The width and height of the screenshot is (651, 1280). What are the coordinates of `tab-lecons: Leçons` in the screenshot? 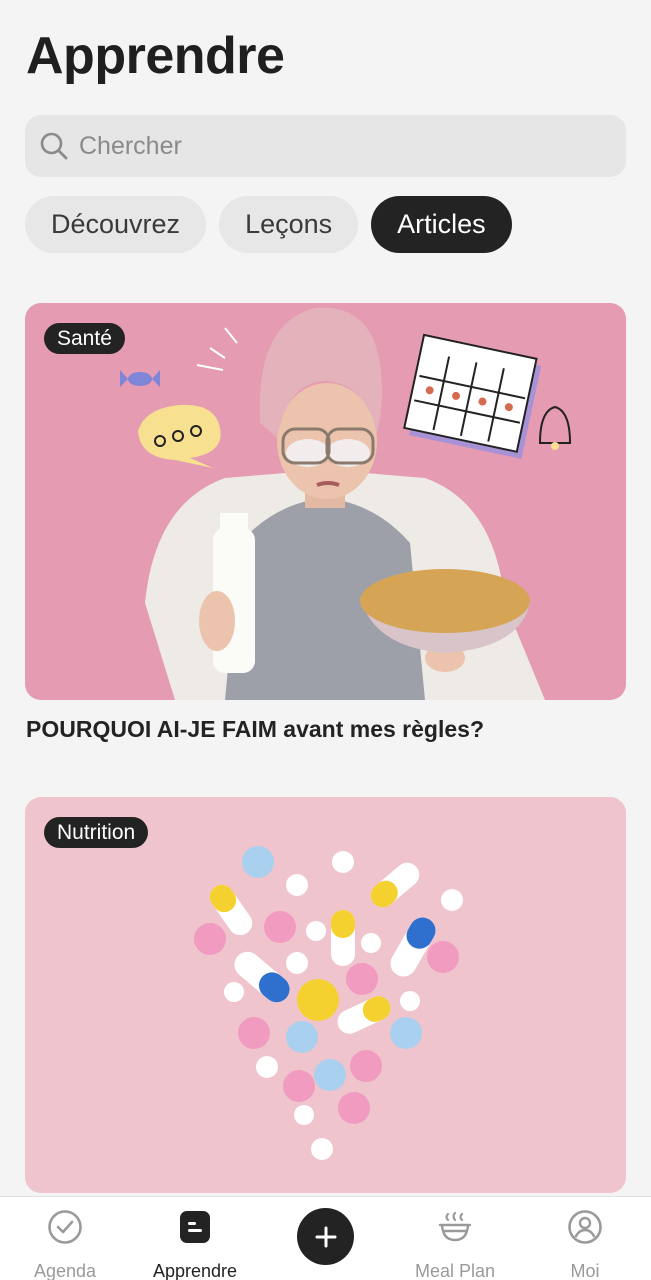 It's located at (289, 224).